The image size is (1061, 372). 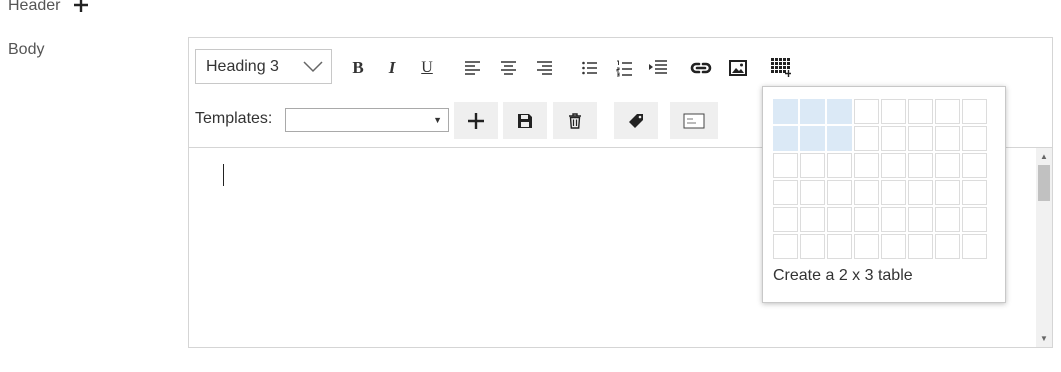 I want to click on table-size-picker: Create a 2 x 3 table, so click(x=884, y=194).